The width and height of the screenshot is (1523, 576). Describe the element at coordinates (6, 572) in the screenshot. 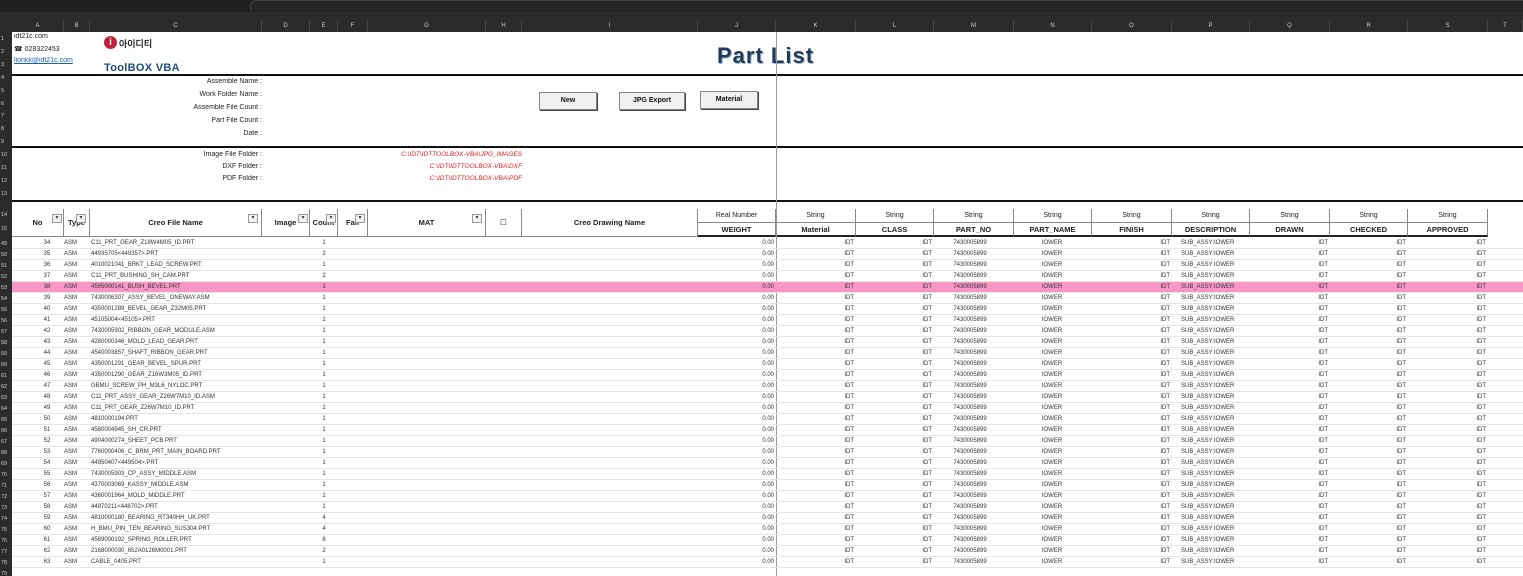

I see `row-number: 79` at that location.